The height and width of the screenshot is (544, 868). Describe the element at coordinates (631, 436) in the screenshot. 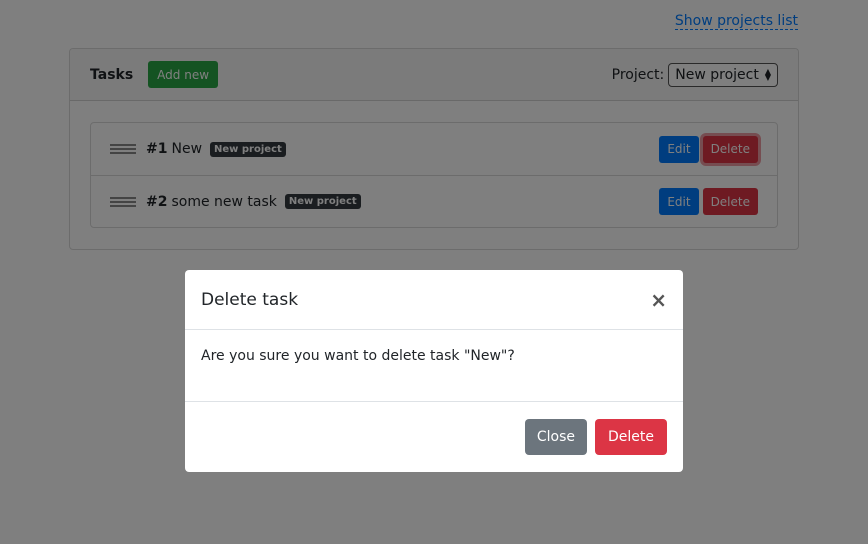

I see `confirm-delete-button: Delete` at that location.